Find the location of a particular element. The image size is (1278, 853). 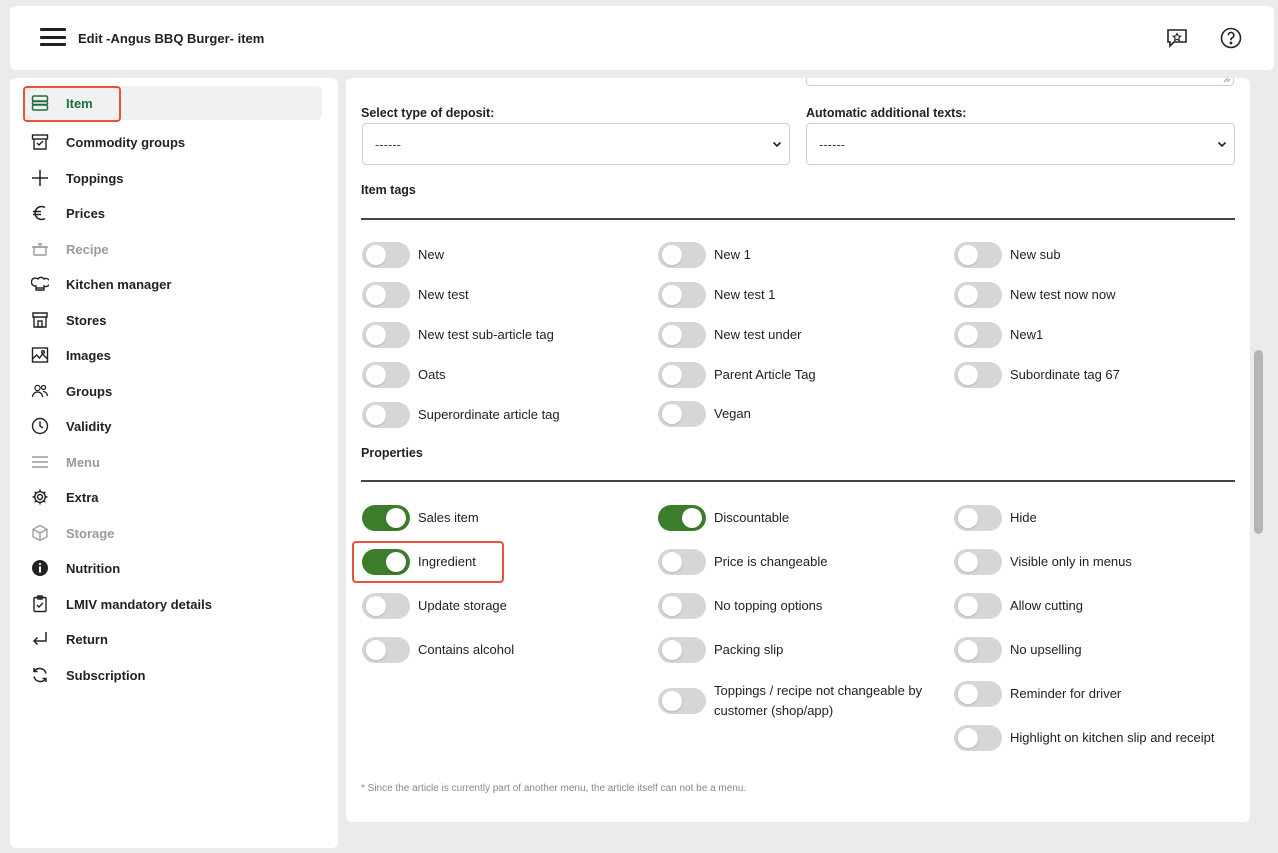

tag-toggle-row: New test now now is located at coordinates (1035, 295).